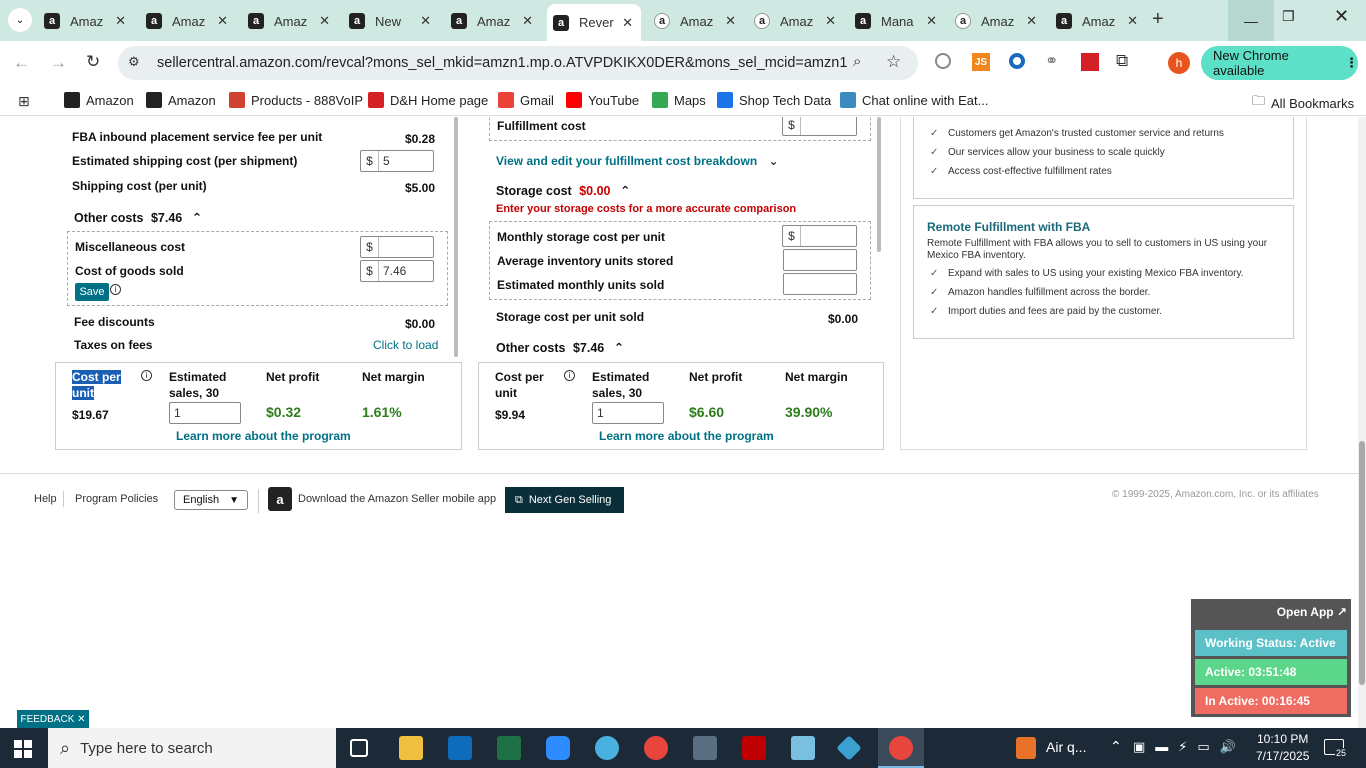  Describe the element at coordinates (656, 748) in the screenshot. I see `chrome-icon` at that location.